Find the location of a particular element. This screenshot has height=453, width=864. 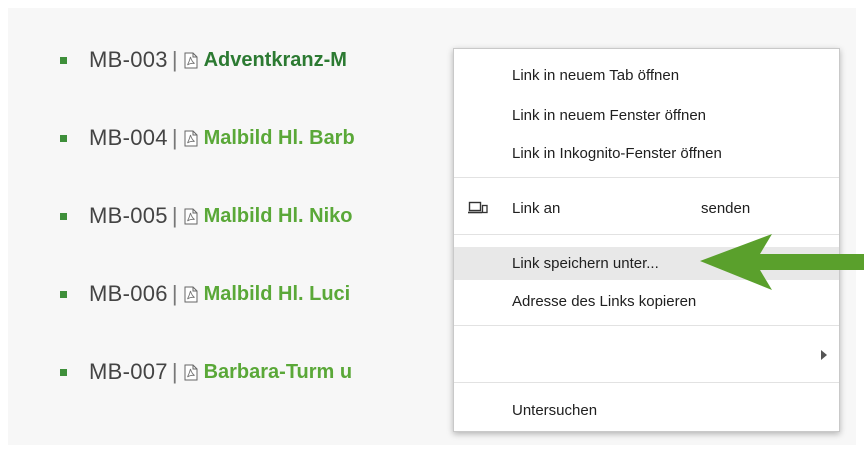

menu-item-label: Adresse des Links kopieren is located at coordinates (604, 301).